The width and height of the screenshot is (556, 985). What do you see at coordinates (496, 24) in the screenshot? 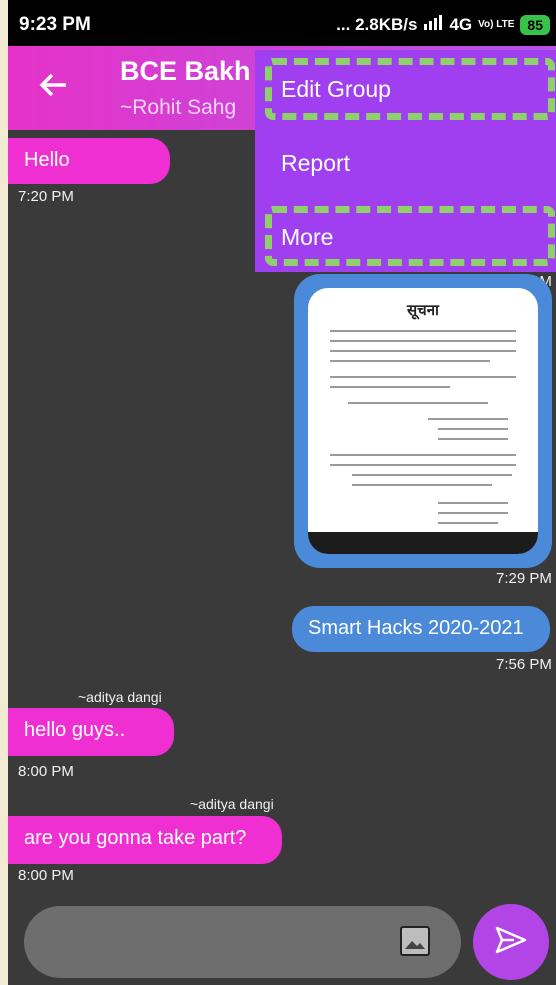
I see `volte-indicator: Vo) LTE` at bounding box center [496, 24].